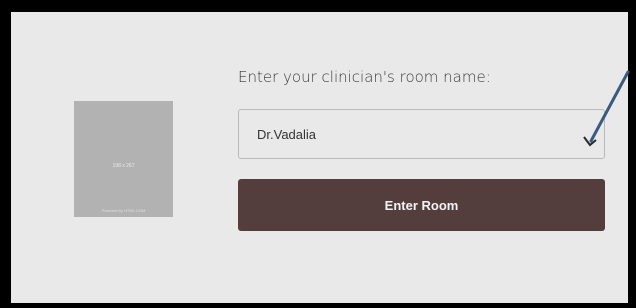 This screenshot has width=636, height=308. I want to click on room-name-value: Dr.Vadalia, so click(287, 134).